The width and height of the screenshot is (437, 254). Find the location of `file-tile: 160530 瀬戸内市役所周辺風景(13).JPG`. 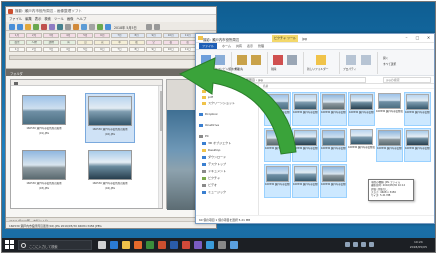

file-tile: 160530 瀬戸内市役所周辺風景(13).JPG is located at coordinates (277, 181).